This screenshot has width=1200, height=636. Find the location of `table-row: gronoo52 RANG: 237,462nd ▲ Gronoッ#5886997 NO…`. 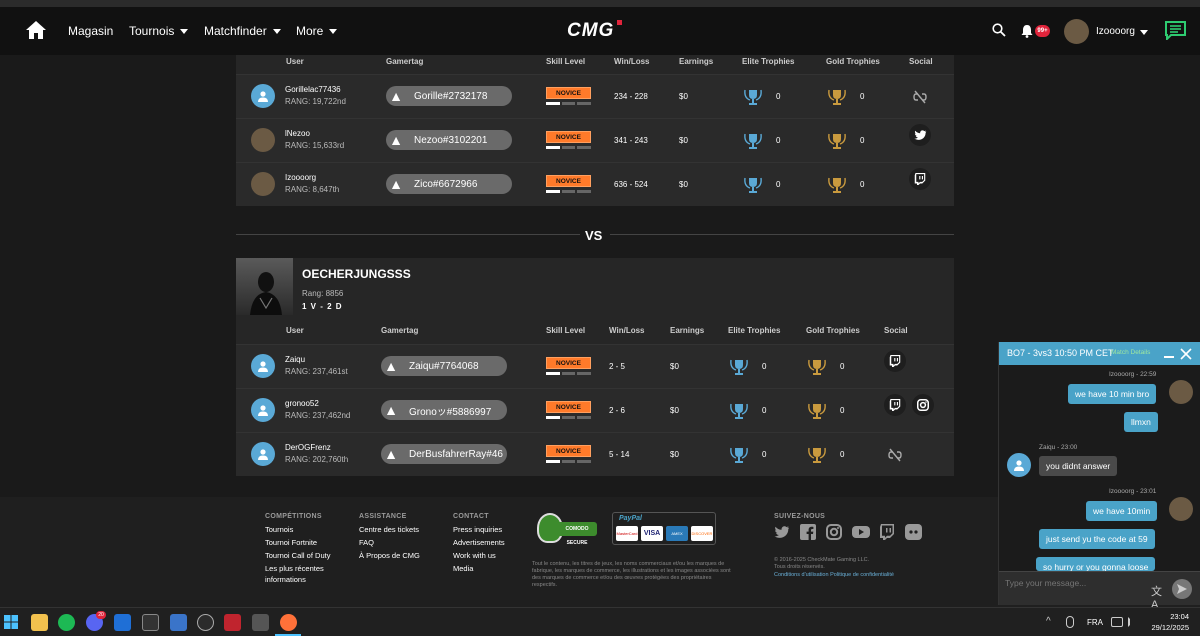

table-row: gronoo52 RANG: 237,462nd ▲ Gronoッ#5886997 NO… is located at coordinates (595, 410).